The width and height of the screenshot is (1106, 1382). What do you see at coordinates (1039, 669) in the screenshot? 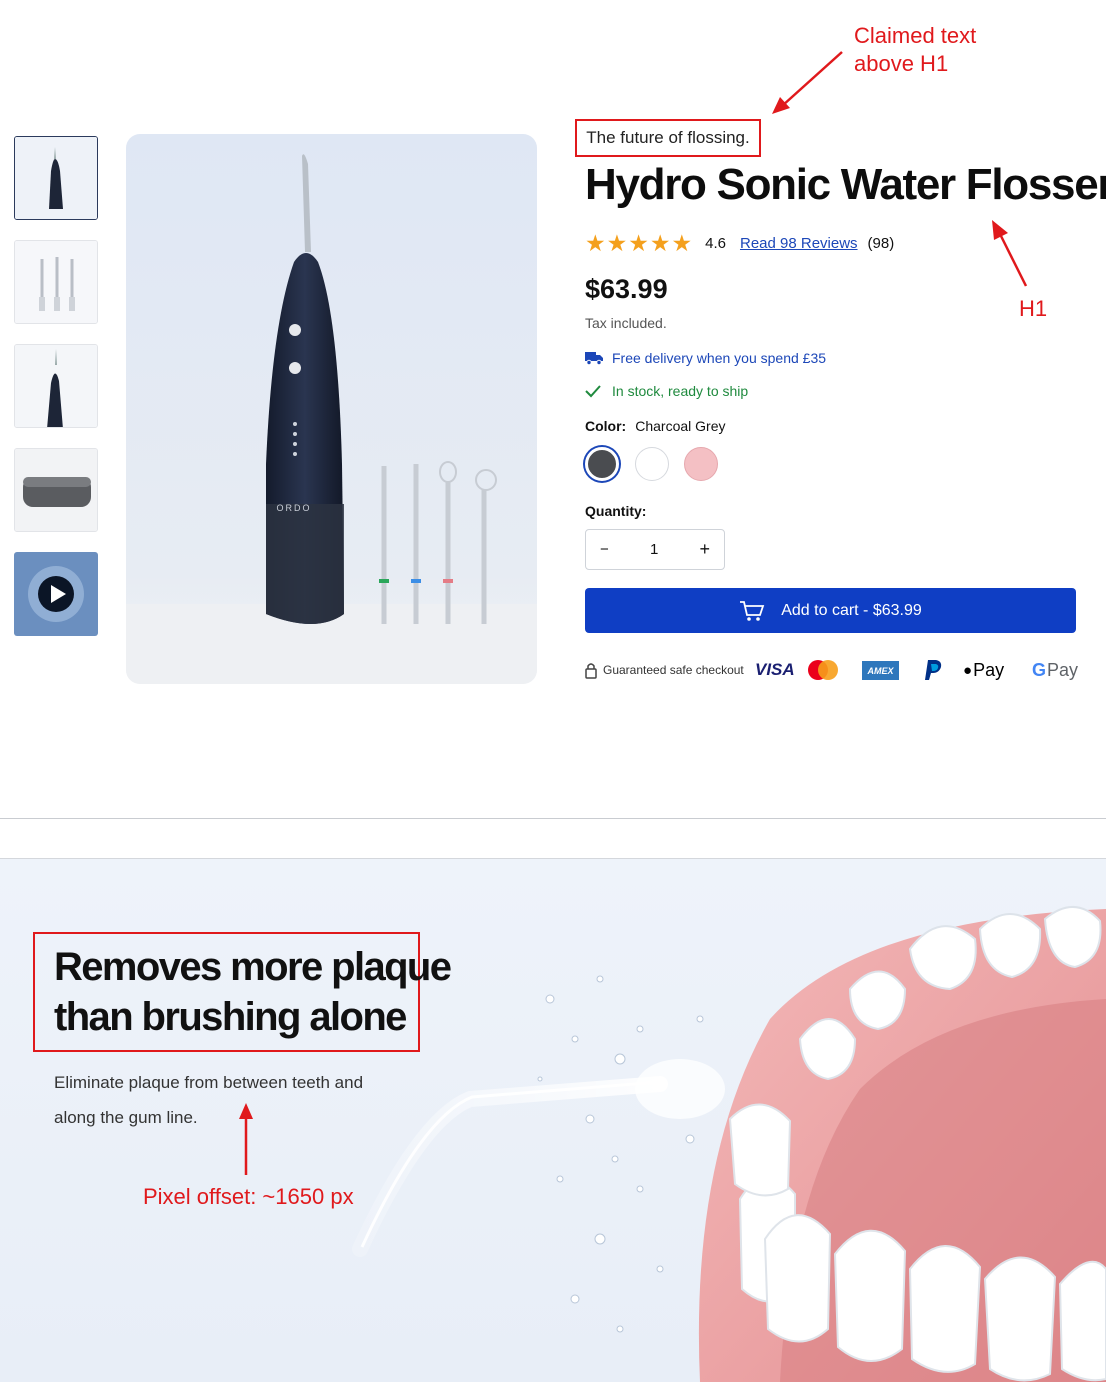
I see `google-g-icon: G` at bounding box center [1039, 669].